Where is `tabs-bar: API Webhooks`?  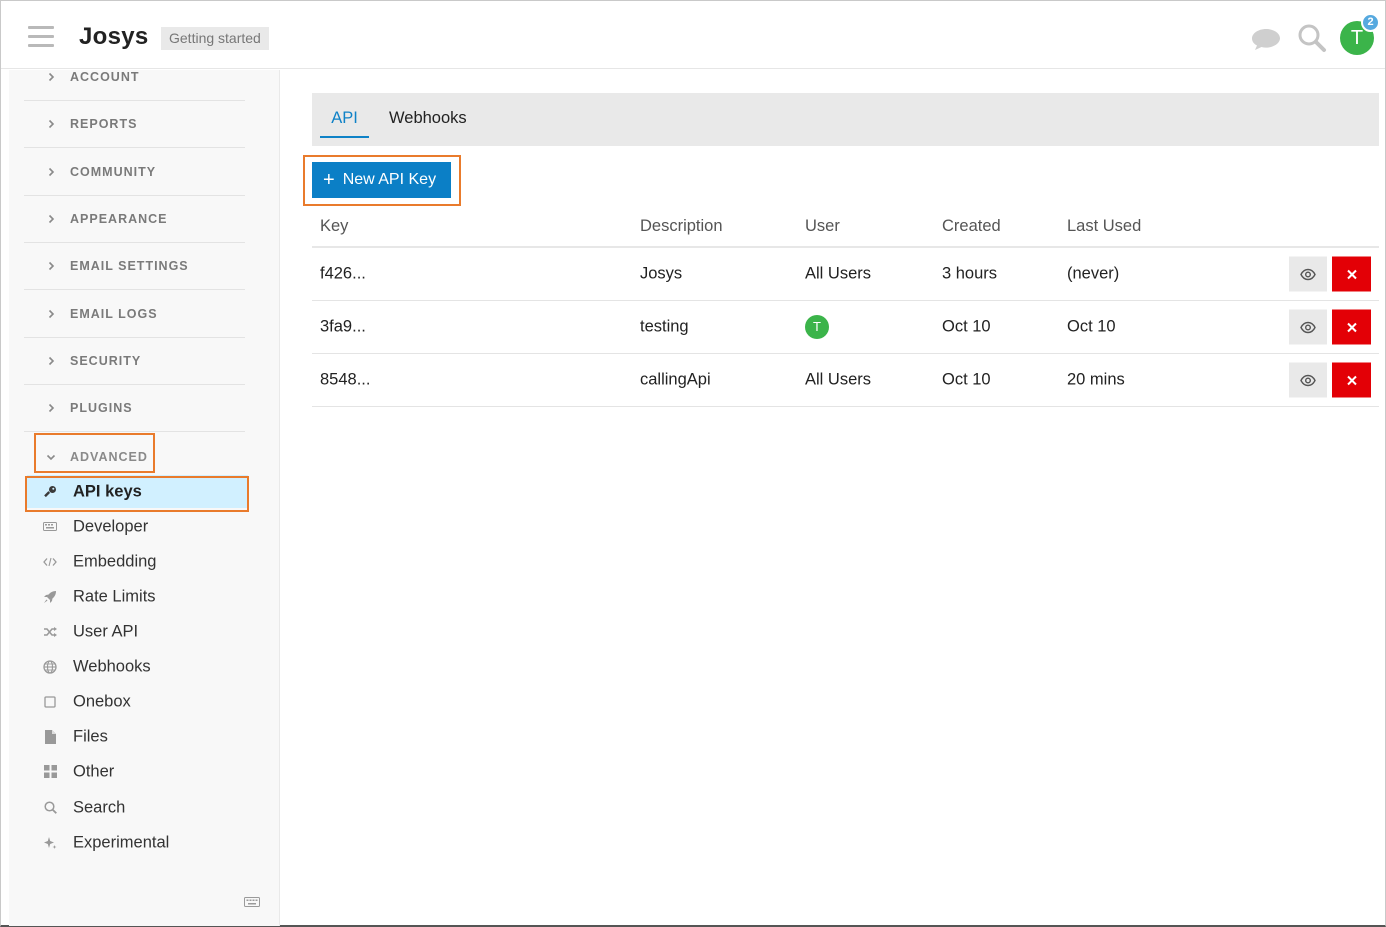 tabs-bar: API Webhooks is located at coordinates (845, 119).